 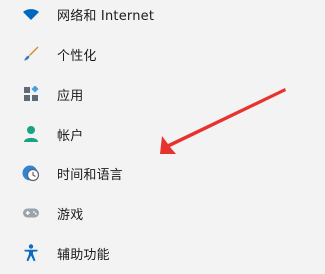 What do you see at coordinates (106, 16) in the screenshot?
I see `nav-label-network: 网络和 Internet` at bounding box center [106, 16].